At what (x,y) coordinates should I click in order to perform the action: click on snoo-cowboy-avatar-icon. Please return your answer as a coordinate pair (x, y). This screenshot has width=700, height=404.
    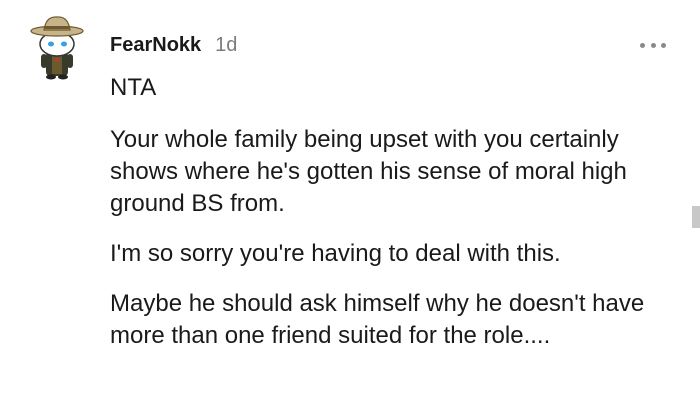
    Looking at the image, I should click on (57, 48).